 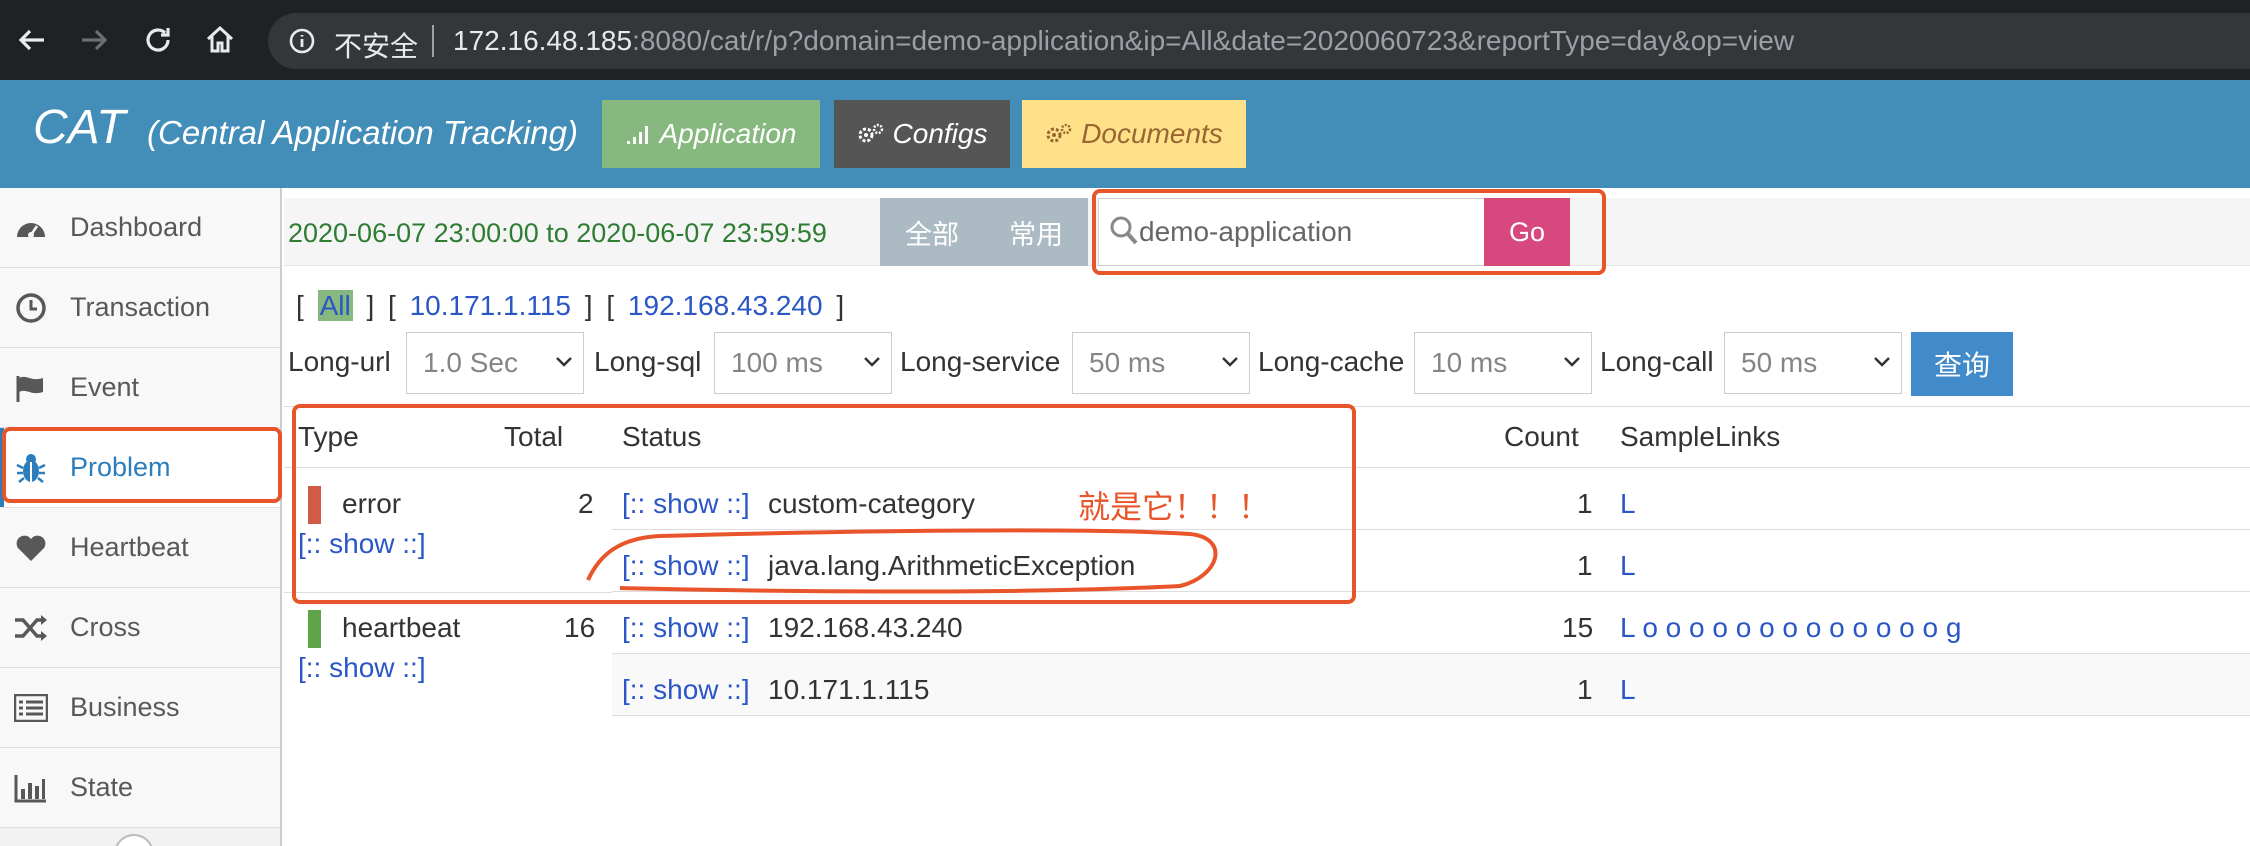 I want to click on sidebar-item-dashboard: Dashboard, so click(x=140, y=228).